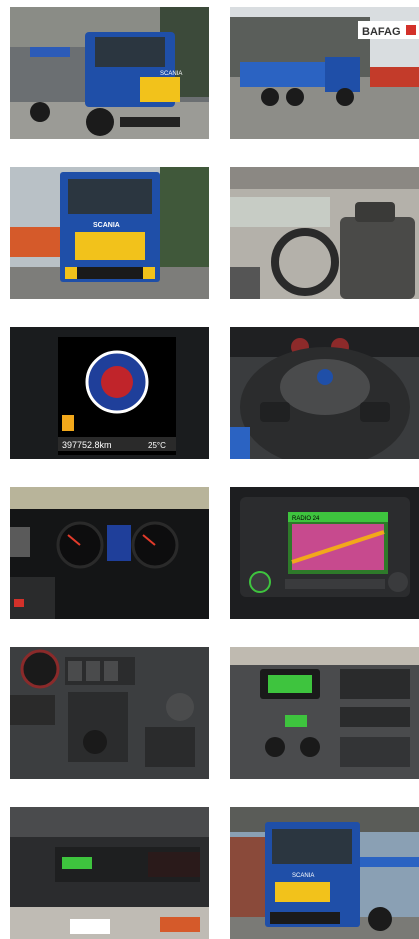  I want to click on photo-dash-display-logo: 397752.8km 25°C, so click(109, 393).